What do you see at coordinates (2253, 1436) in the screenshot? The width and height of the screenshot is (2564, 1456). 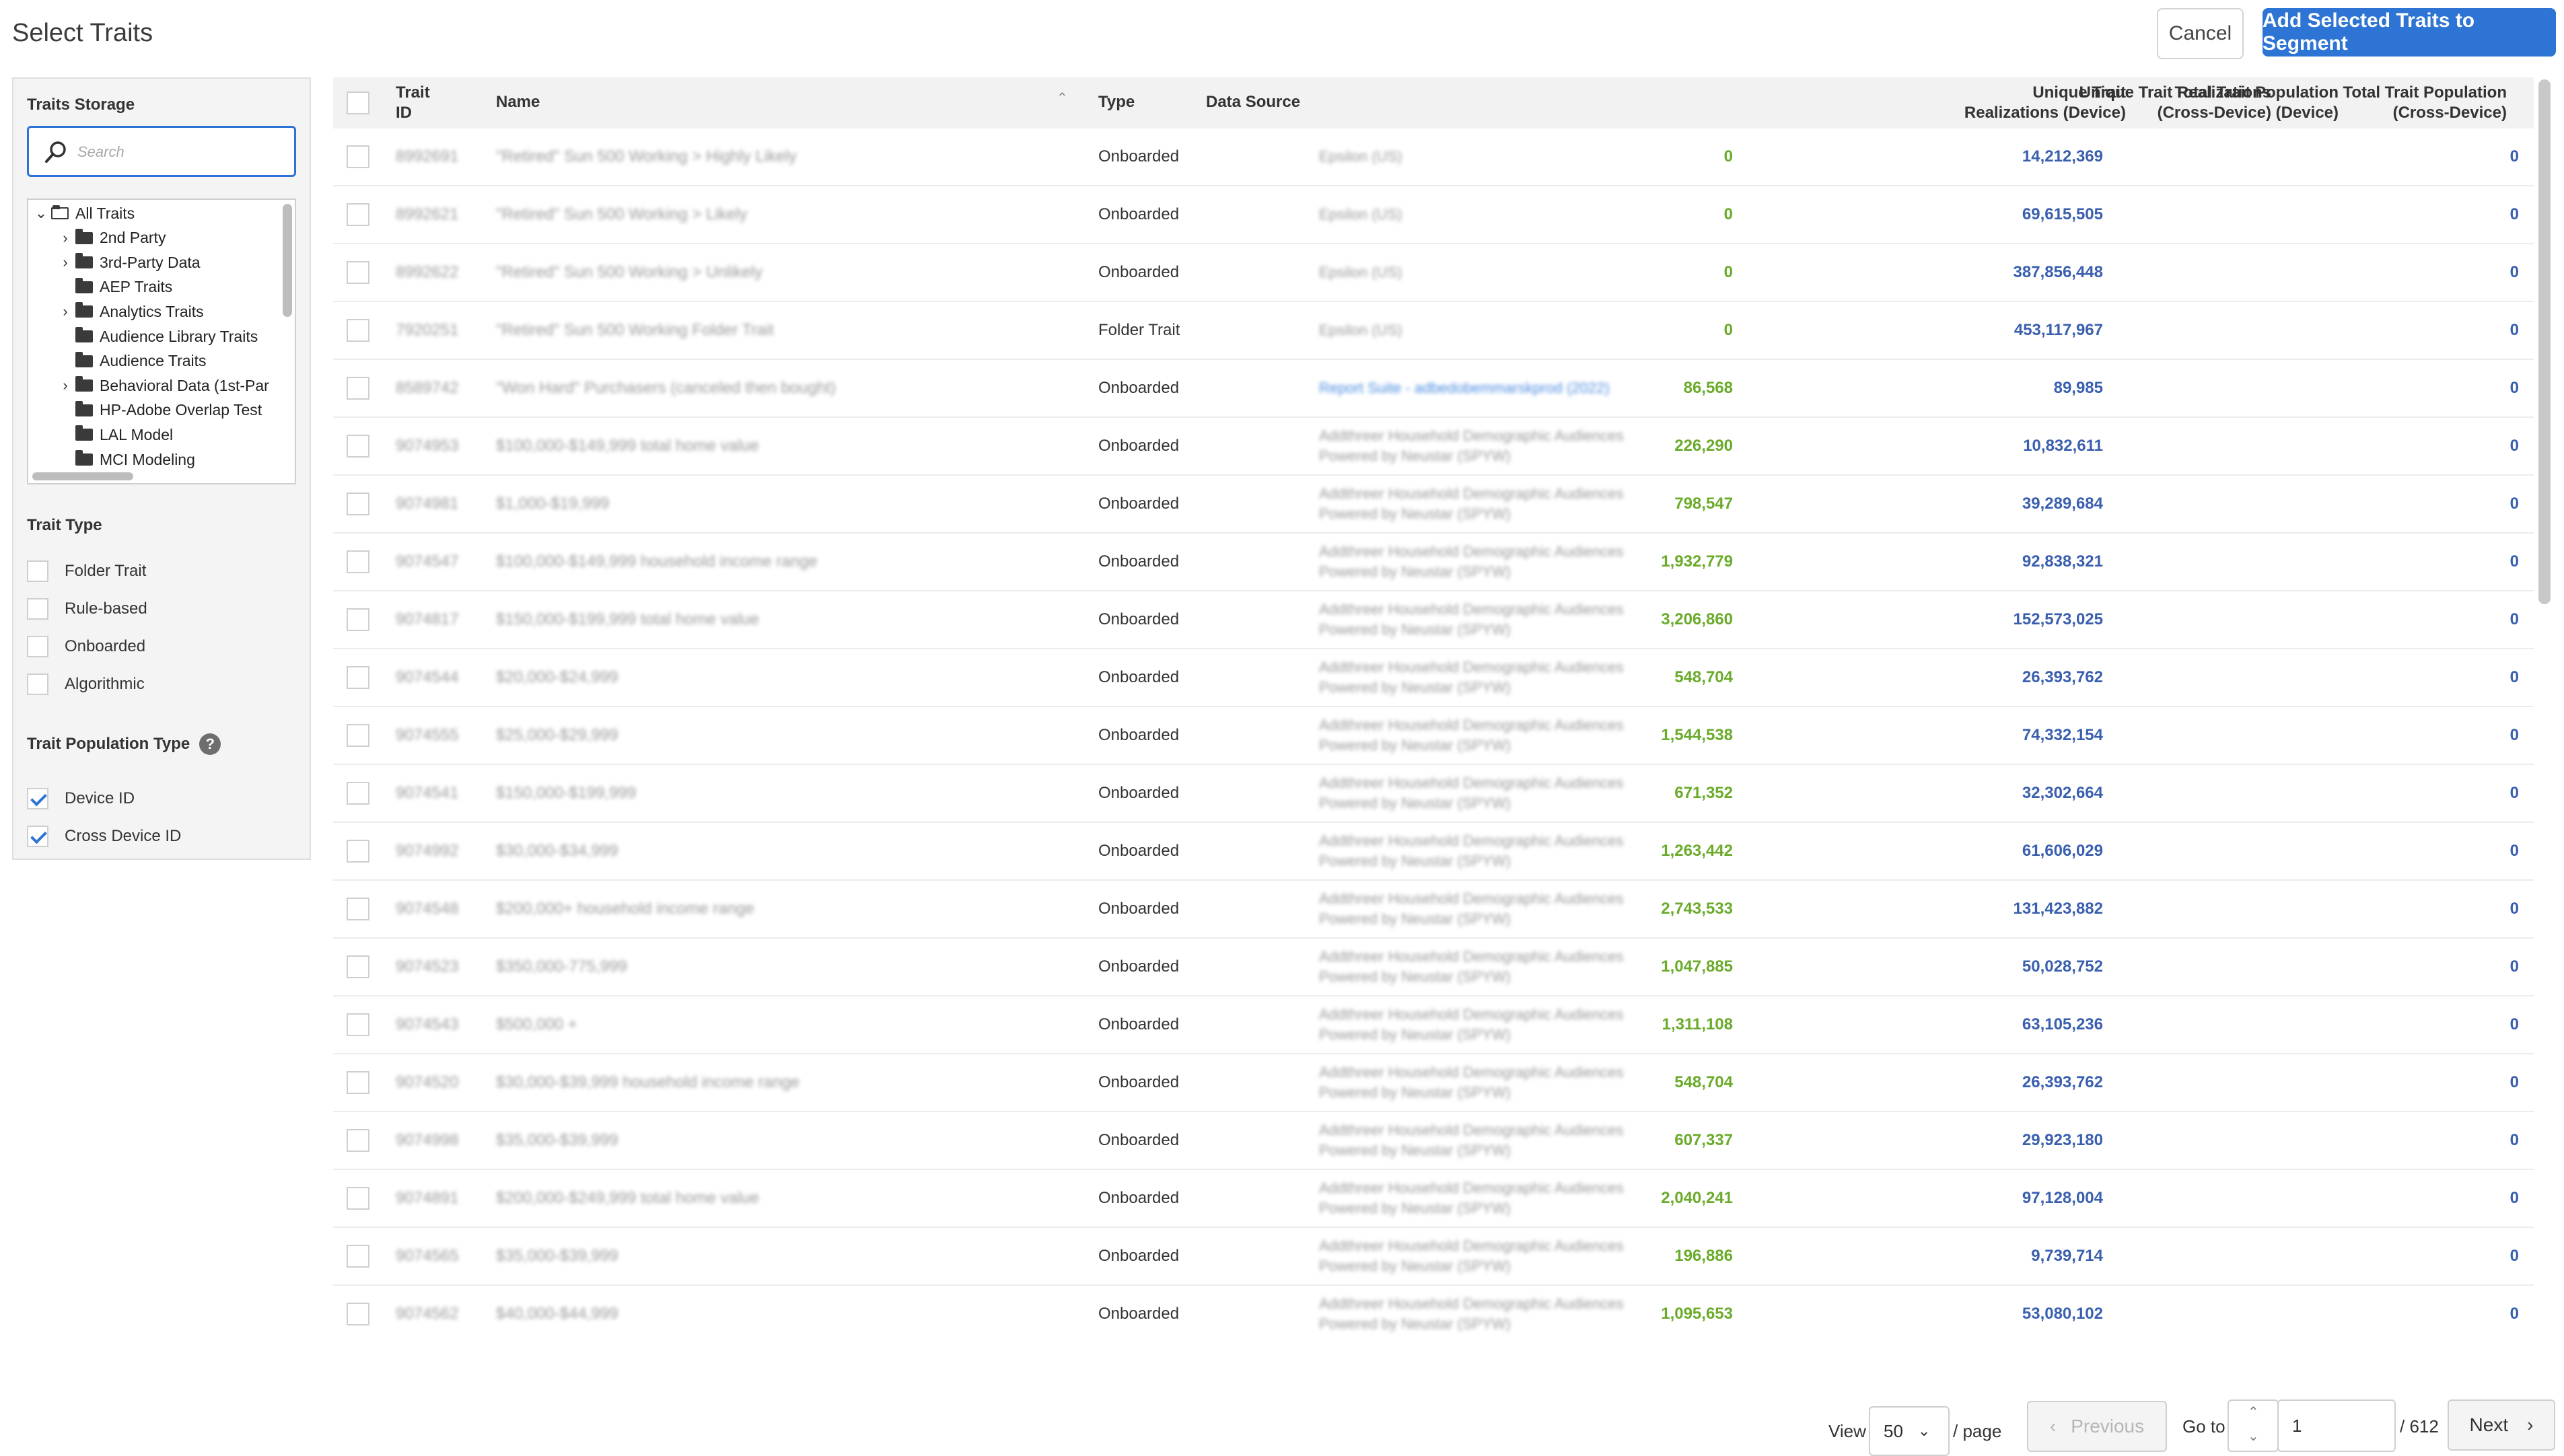 I see `stepper-down-icon: ⌄` at bounding box center [2253, 1436].